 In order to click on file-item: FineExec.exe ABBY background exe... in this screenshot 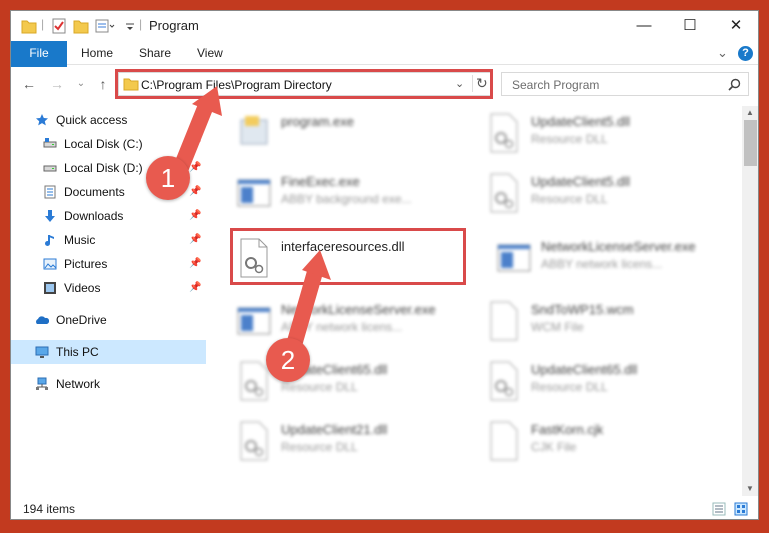, I will do `click(349, 196)`.